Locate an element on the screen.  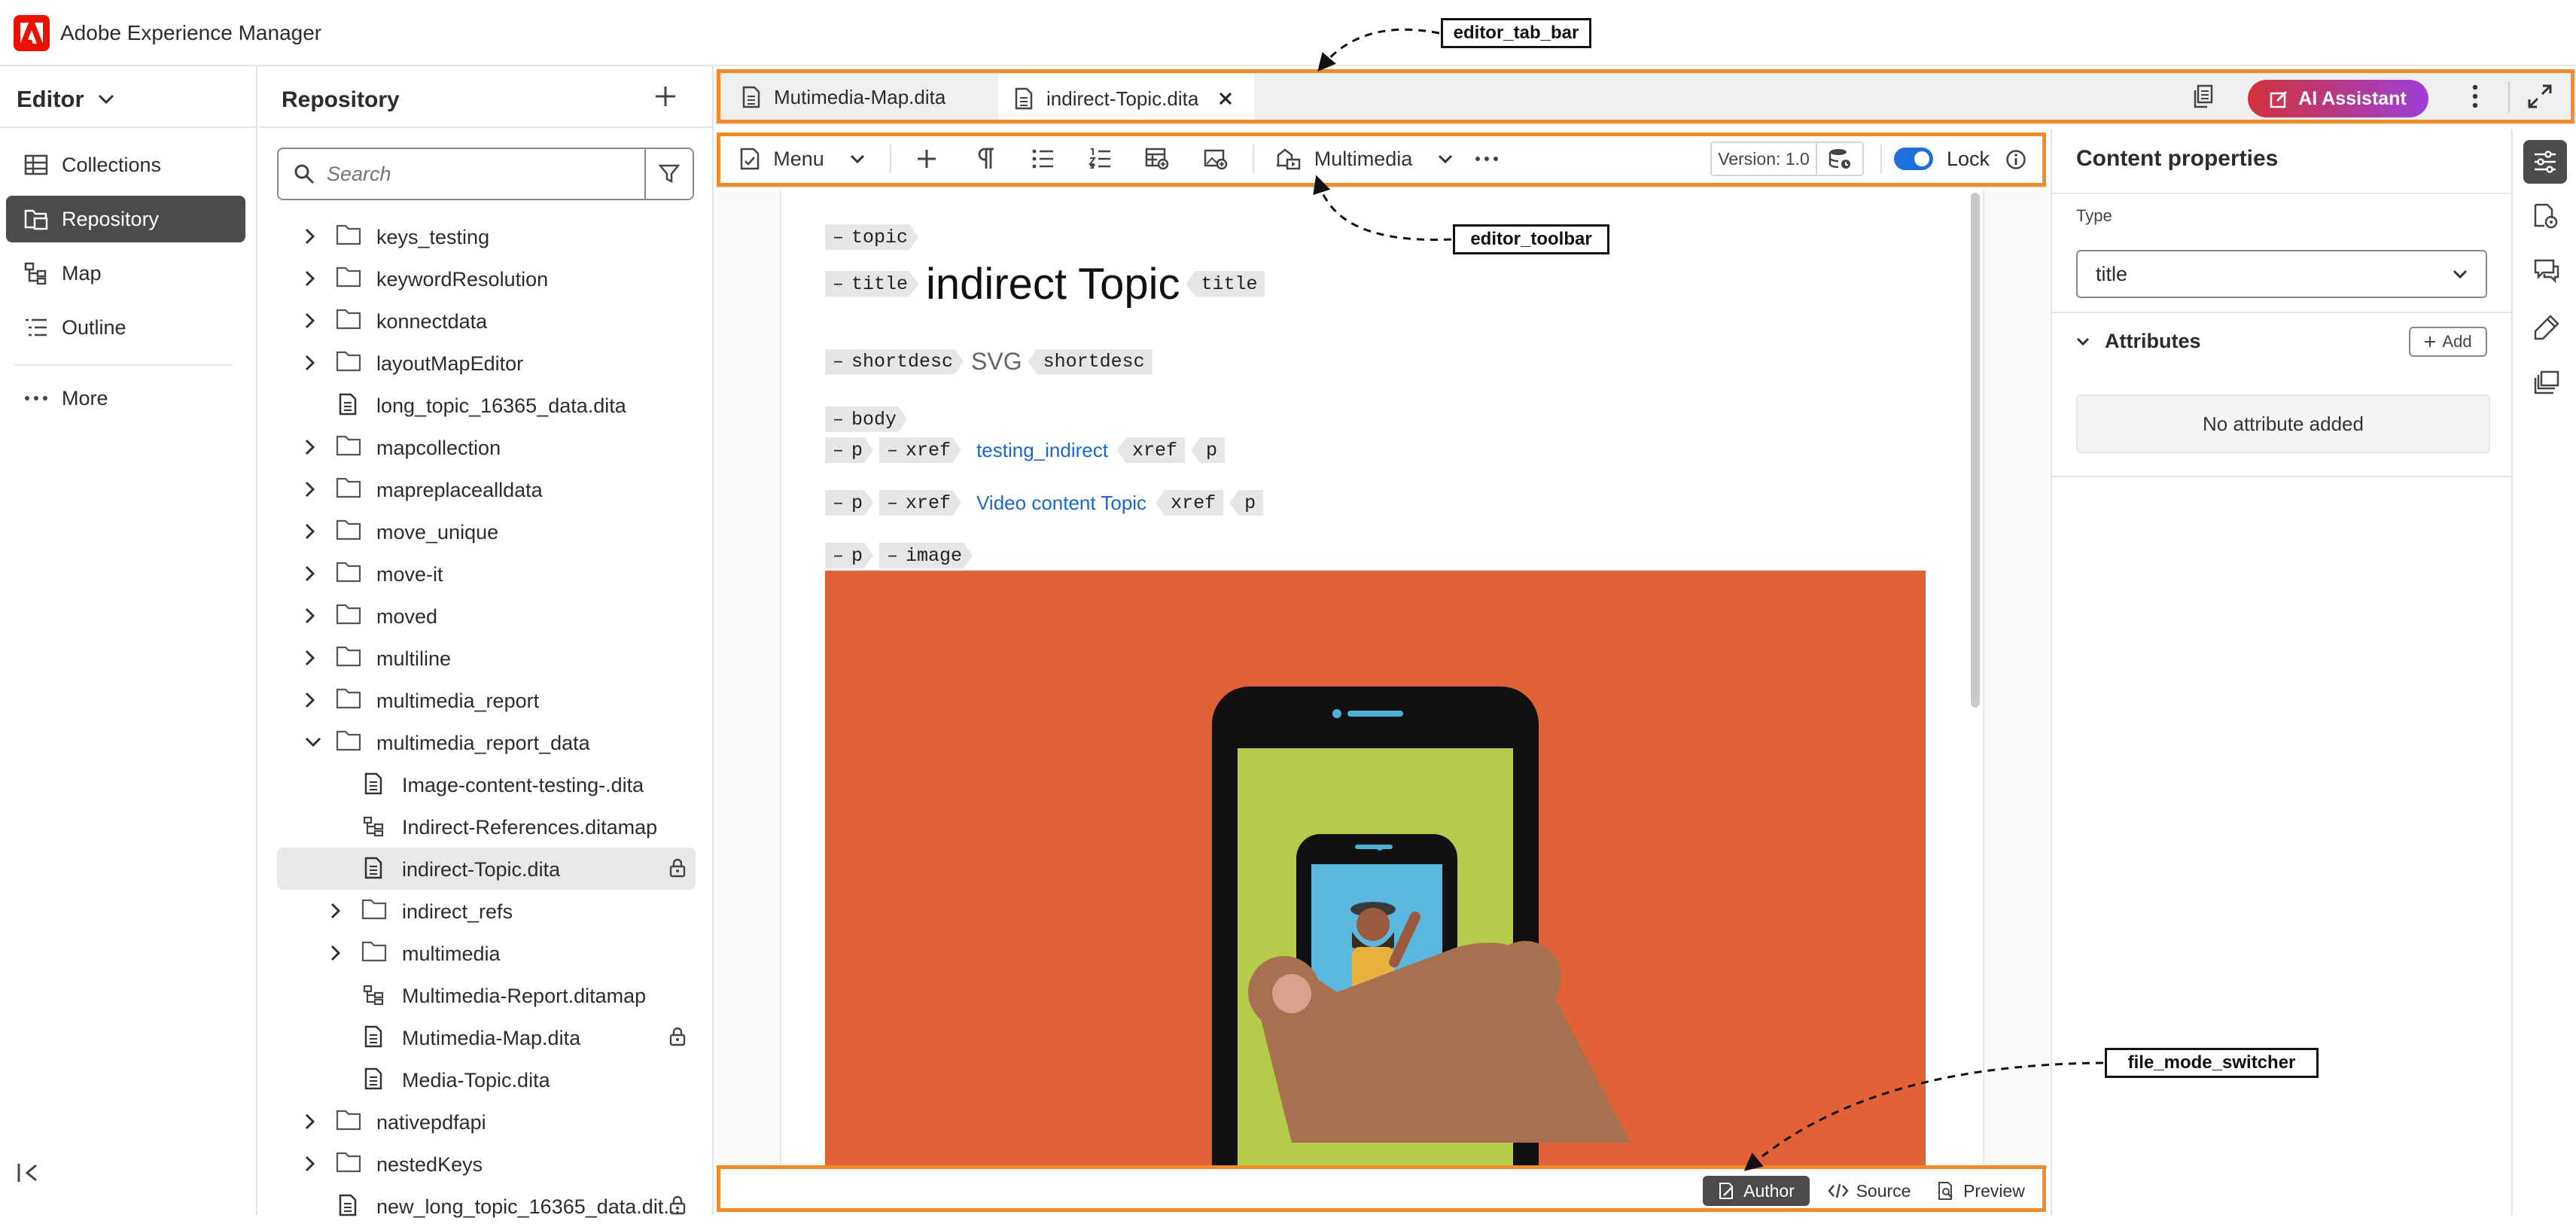
switcher-arrow is located at coordinates (1924, 1116).